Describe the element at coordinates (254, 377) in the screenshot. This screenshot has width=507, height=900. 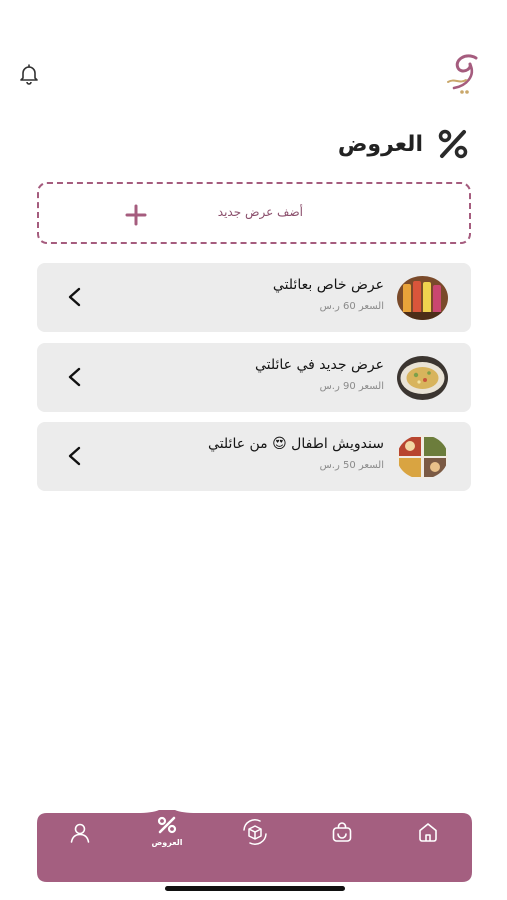
I see `offer-card: عرض جديد في عائلتي السعر 90 ر.س` at that location.